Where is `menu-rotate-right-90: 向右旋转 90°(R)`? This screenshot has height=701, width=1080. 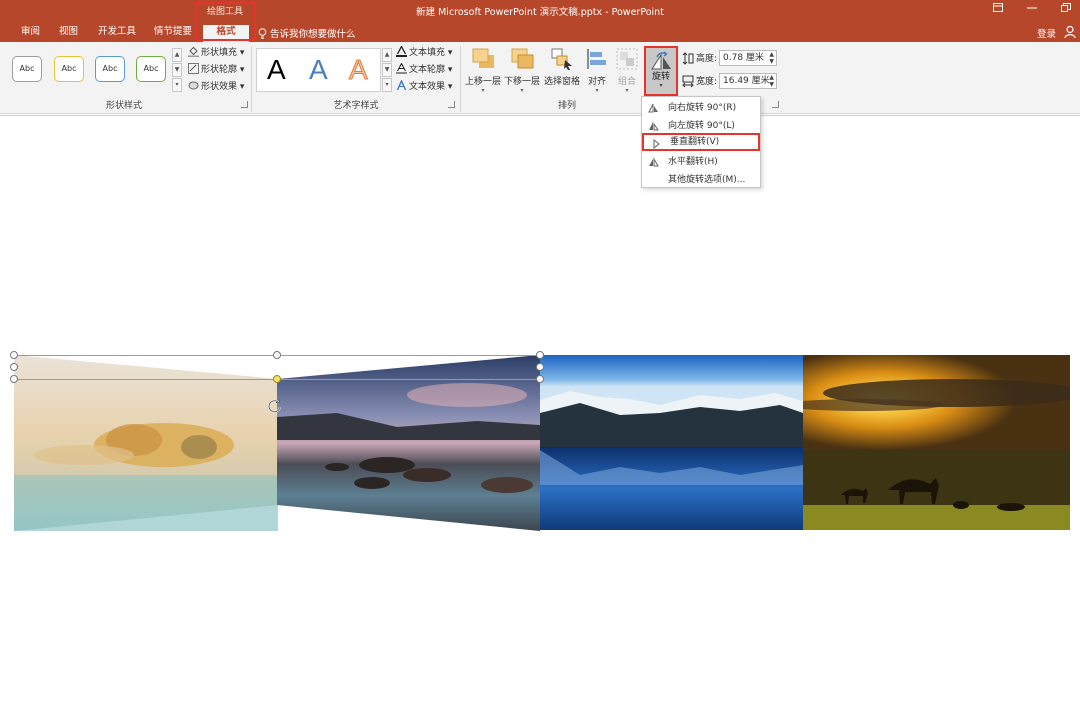 menu-rotate-right-90: 向右旋转 90°(R) is located at coordinates (701, 108).